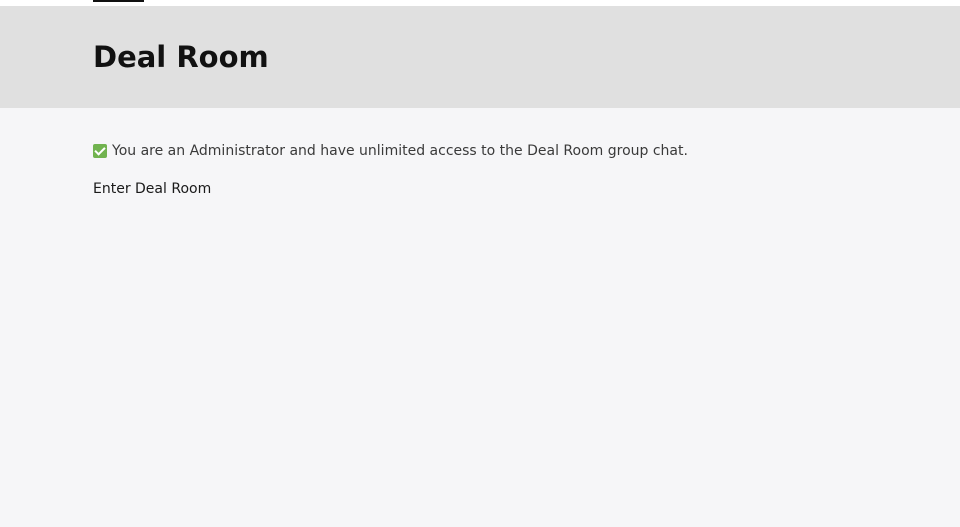 The height and width of the screenshot is (527, 960). I want to click on enter-deal-room-link: Enter Deal Room, so click(152, 189).